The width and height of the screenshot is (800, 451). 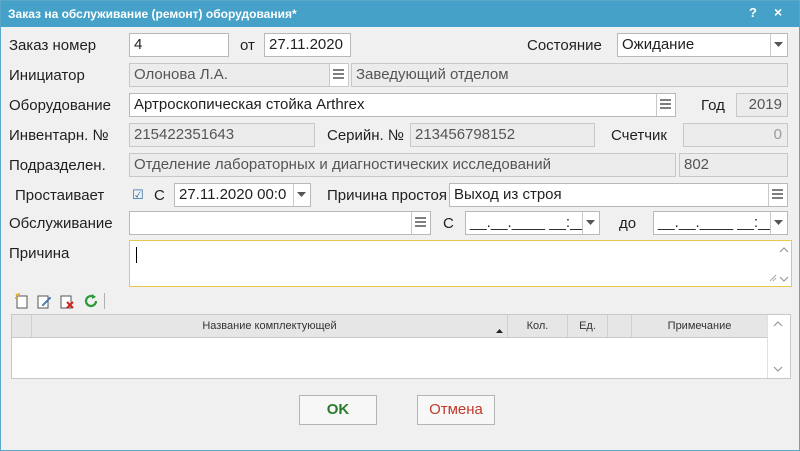 I want to click on service-to-dropdown, so click(x=778, y=223).